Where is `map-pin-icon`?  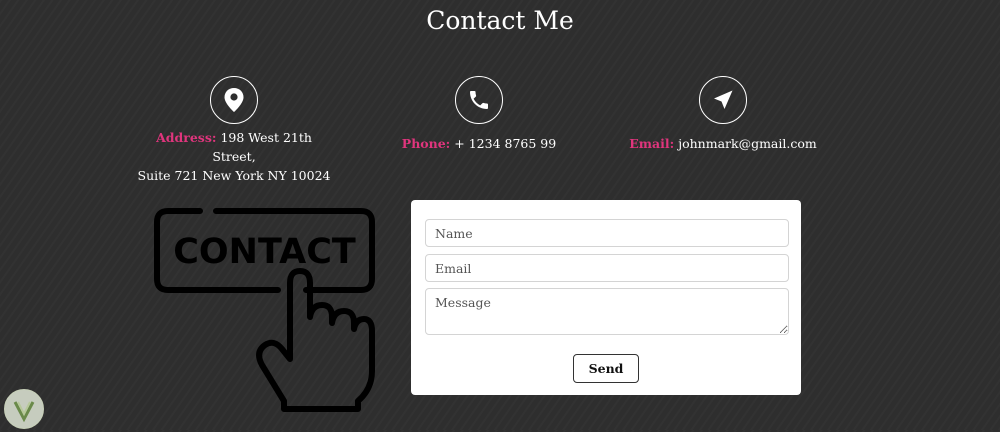
map-pin-icon is located at coordinates (234, 100).